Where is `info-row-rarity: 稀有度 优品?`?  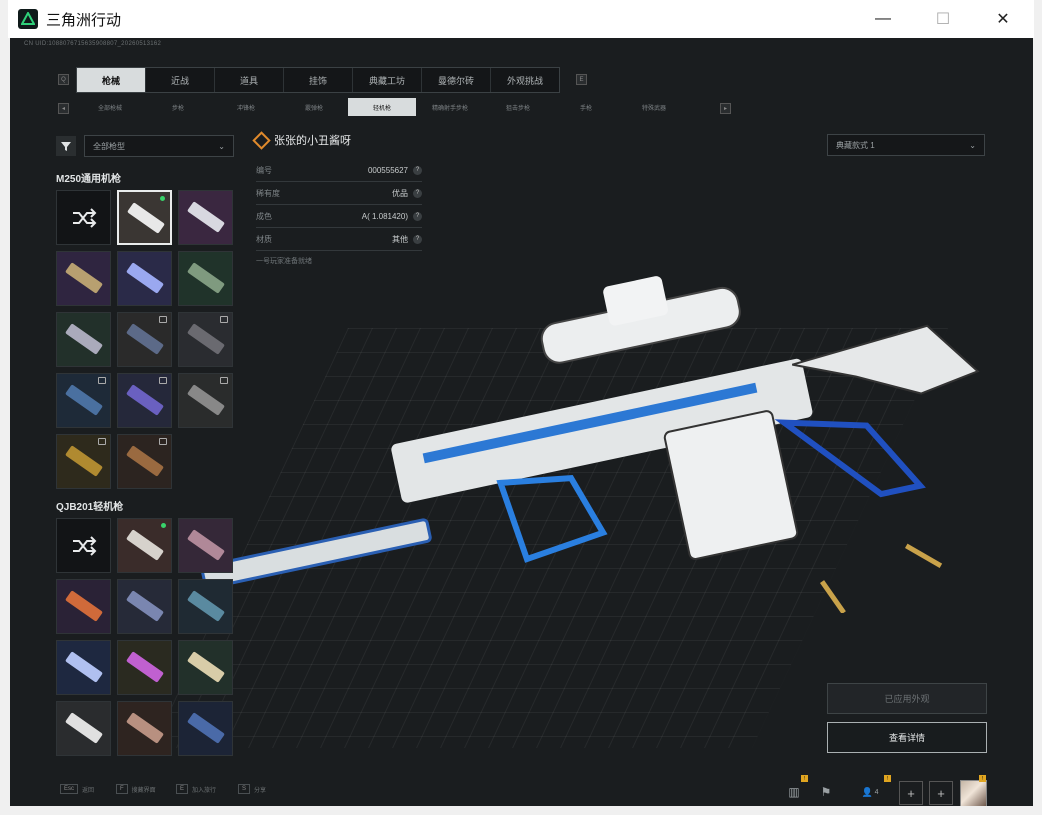
info-row-rarity: 稀有度 优品? is located at coordinates (339, 193).